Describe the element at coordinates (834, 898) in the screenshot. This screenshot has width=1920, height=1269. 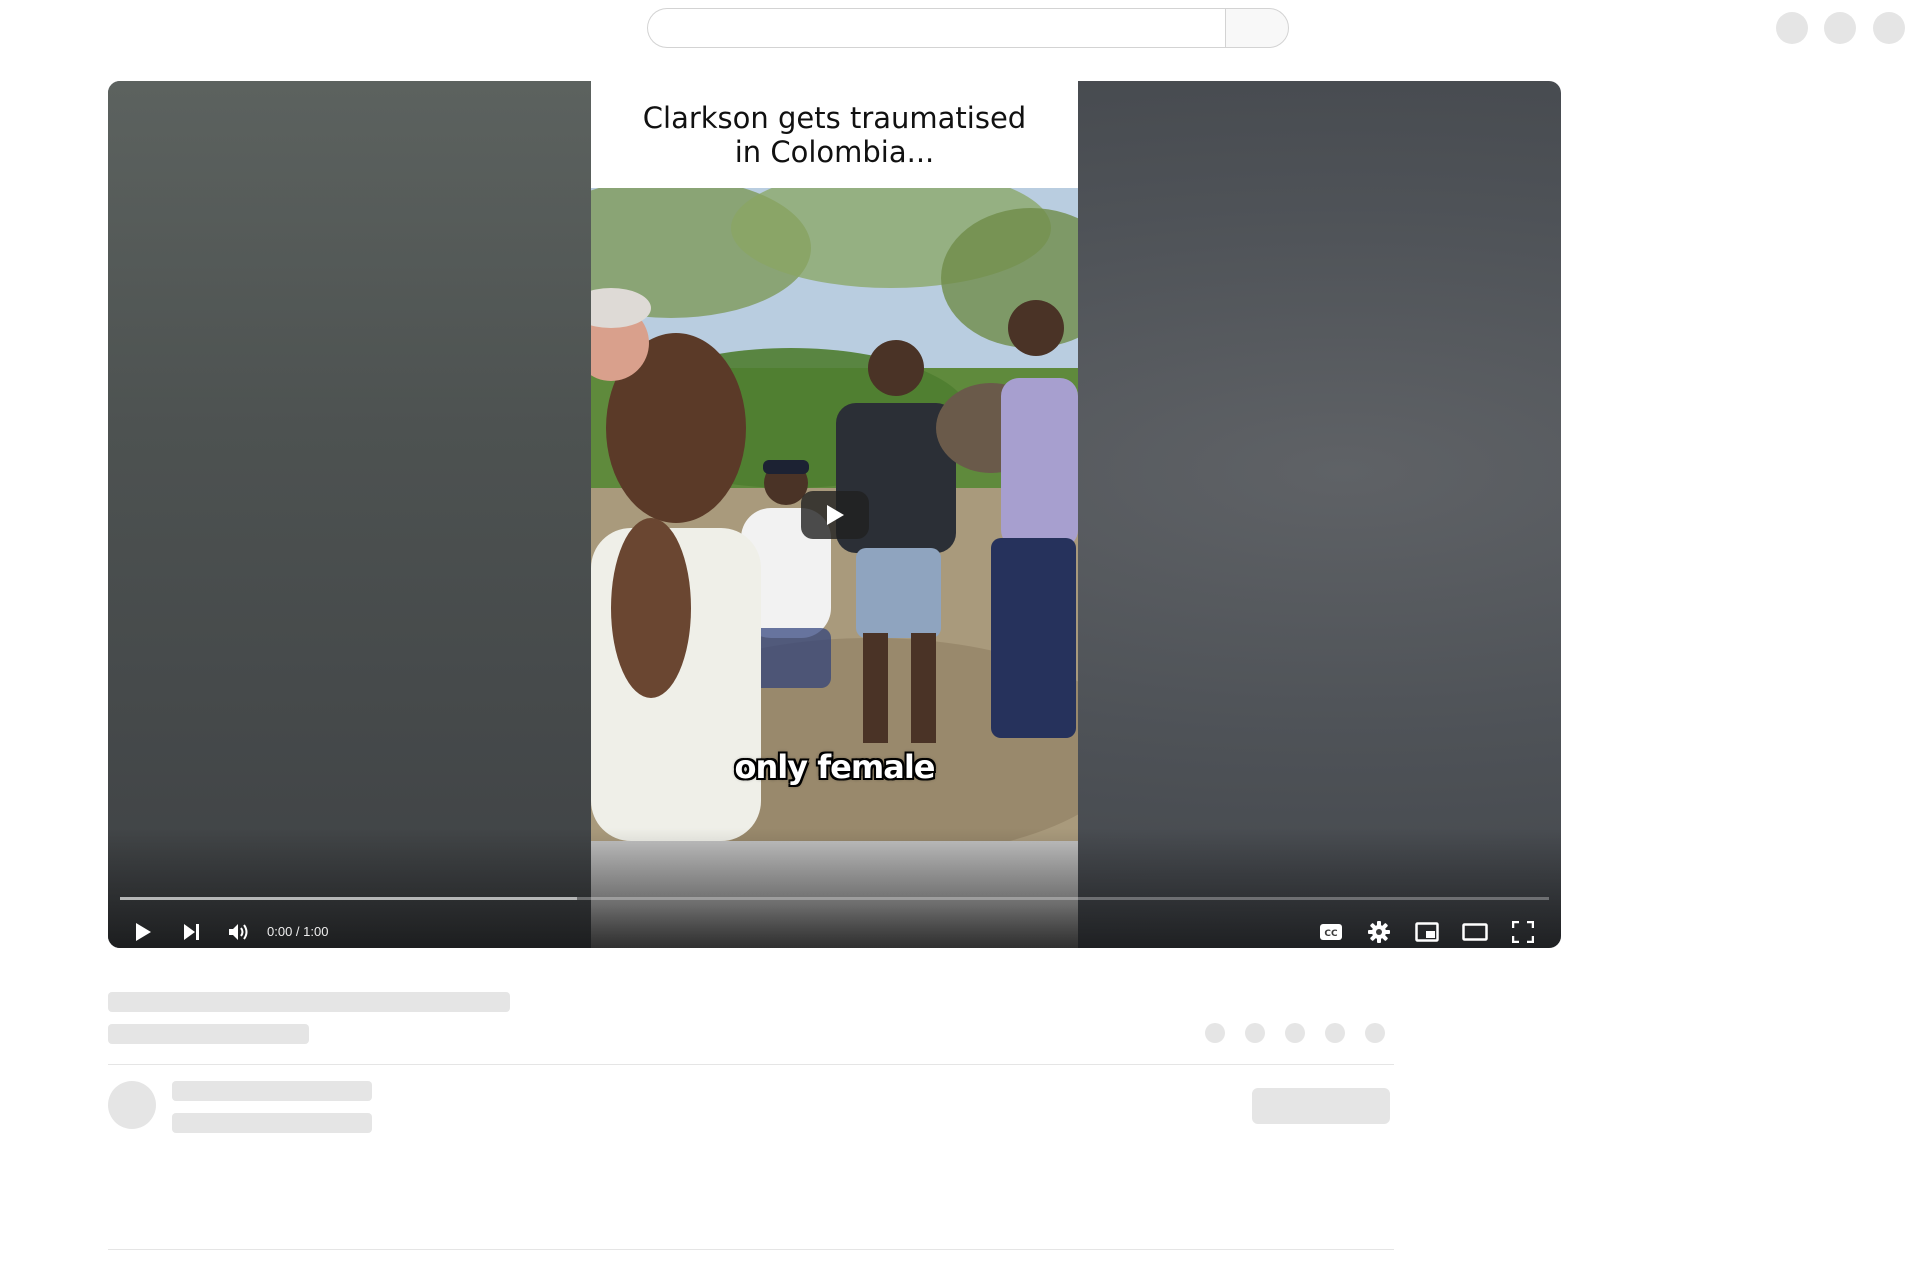
I see `progress-bar` at that location.